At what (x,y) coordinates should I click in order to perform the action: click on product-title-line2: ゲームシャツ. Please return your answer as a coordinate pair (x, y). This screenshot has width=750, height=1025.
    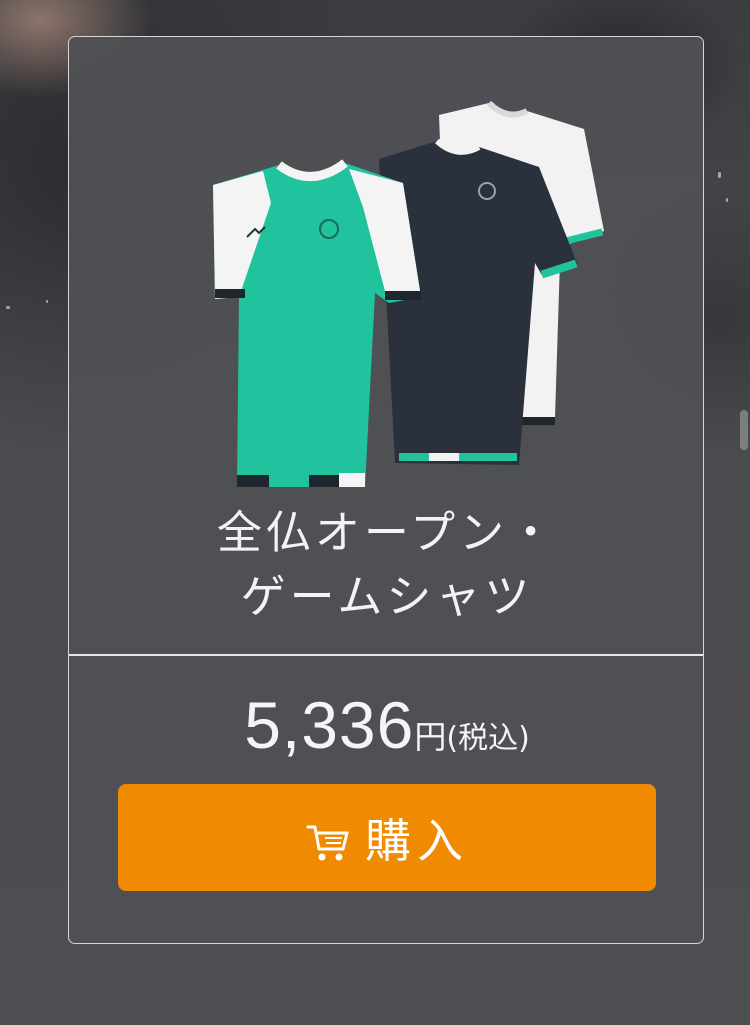
    Looking at the image, I should click on (387, 596).